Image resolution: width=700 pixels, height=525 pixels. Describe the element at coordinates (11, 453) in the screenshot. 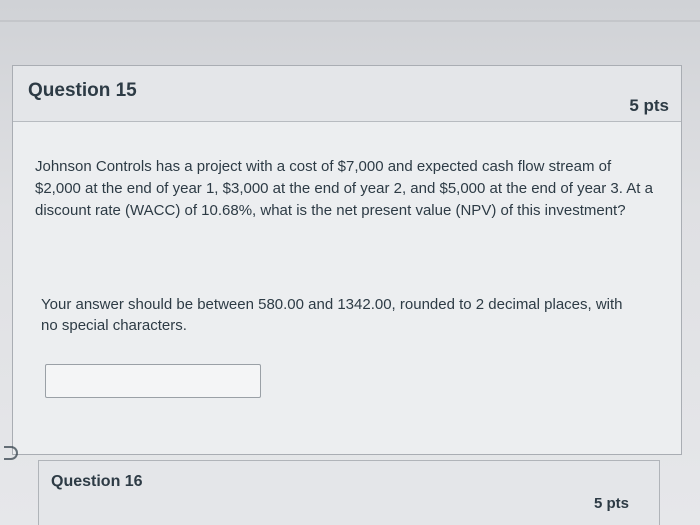

I see `flag-question-icon` at that location.